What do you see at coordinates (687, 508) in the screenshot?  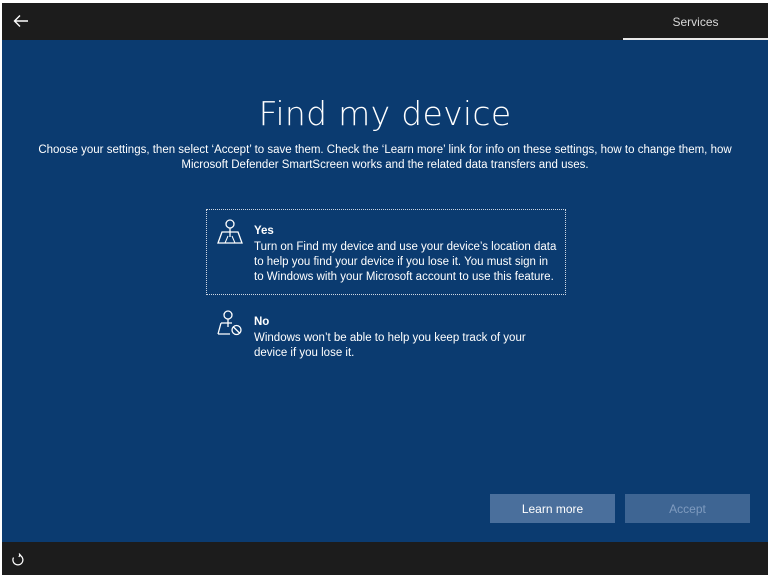 I see `accept-button: Accept` at bounding box center [687, 508].